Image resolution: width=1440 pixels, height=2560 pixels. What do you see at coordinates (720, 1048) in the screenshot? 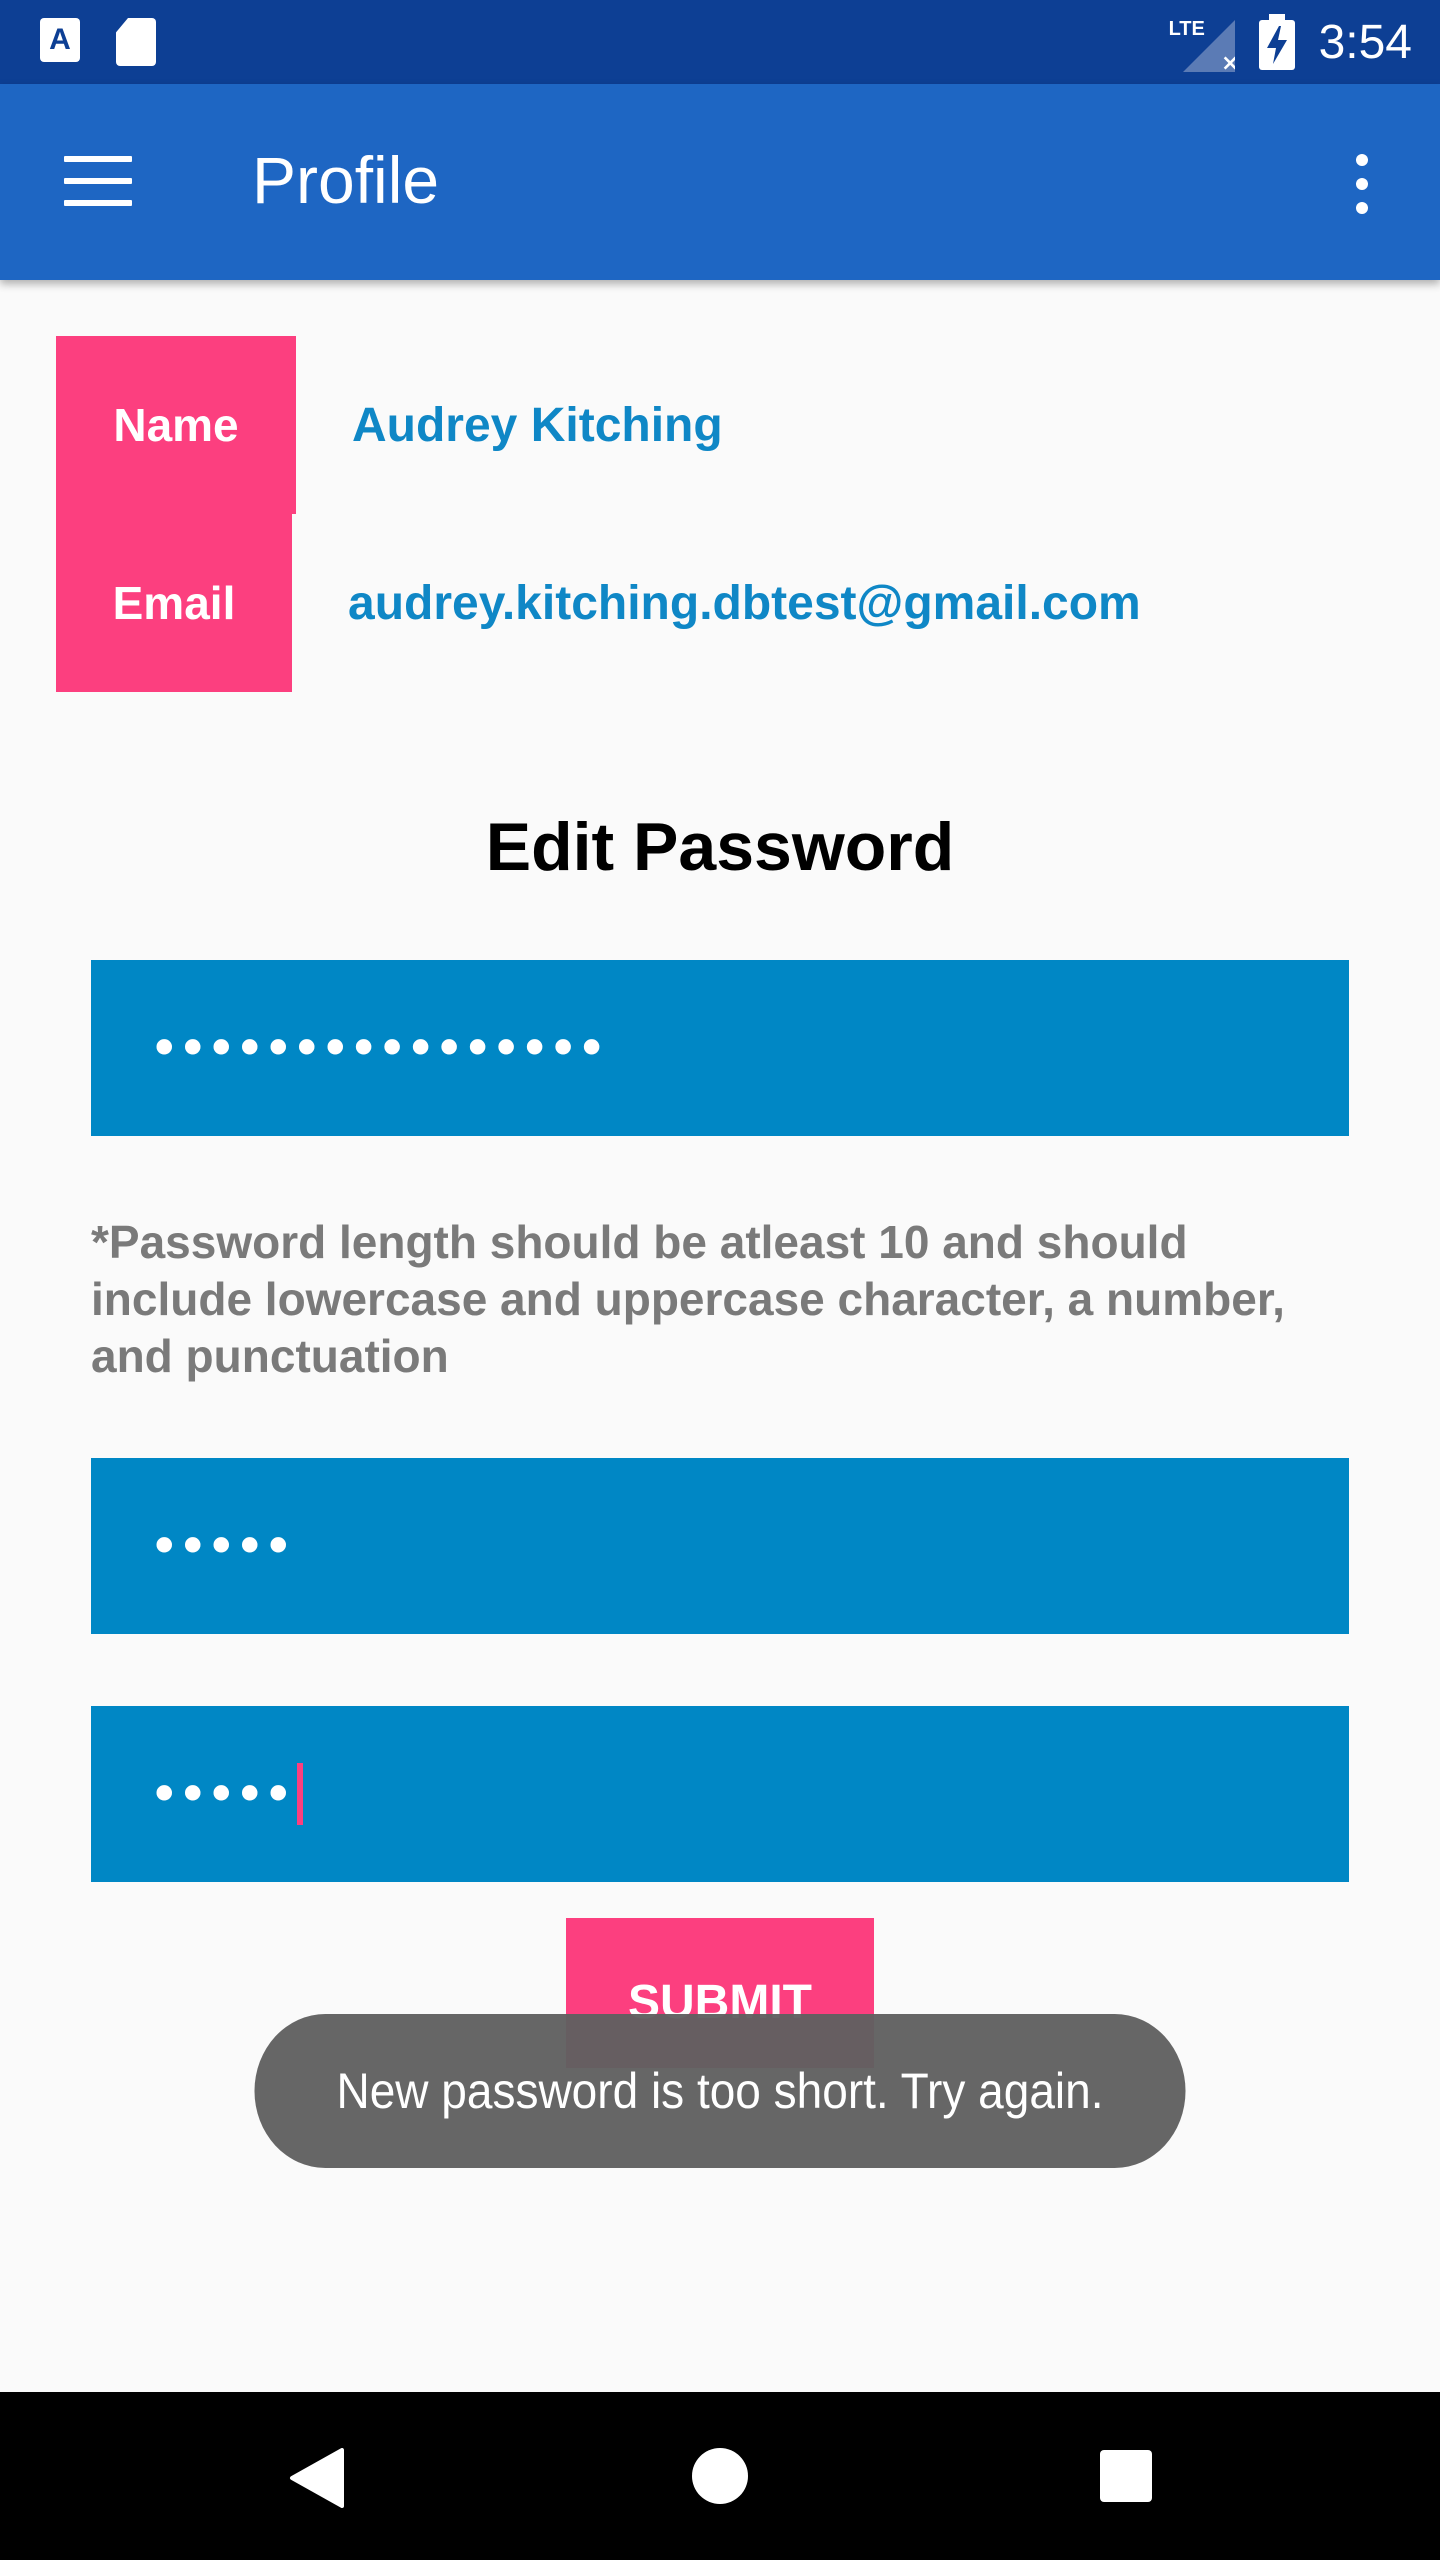
I see `current-password-field: ••••••••••••••••` at bounding box center [720, 1048].